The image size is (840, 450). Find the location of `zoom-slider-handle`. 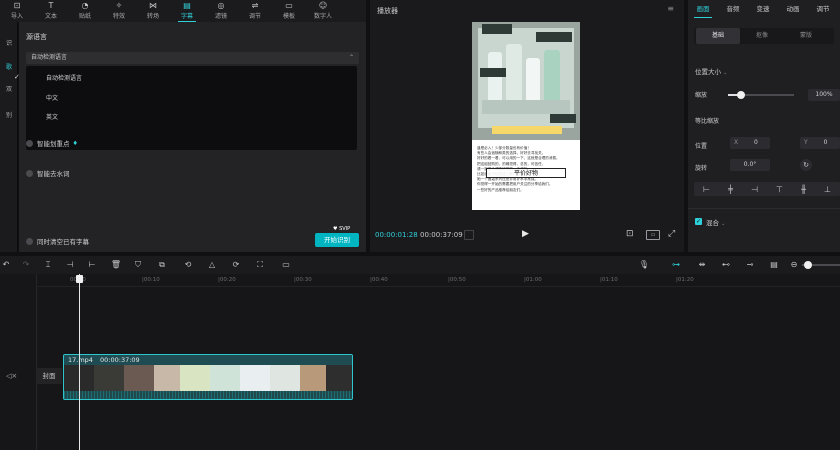

zoom-slider-handle is located at coordinates (808, 265).